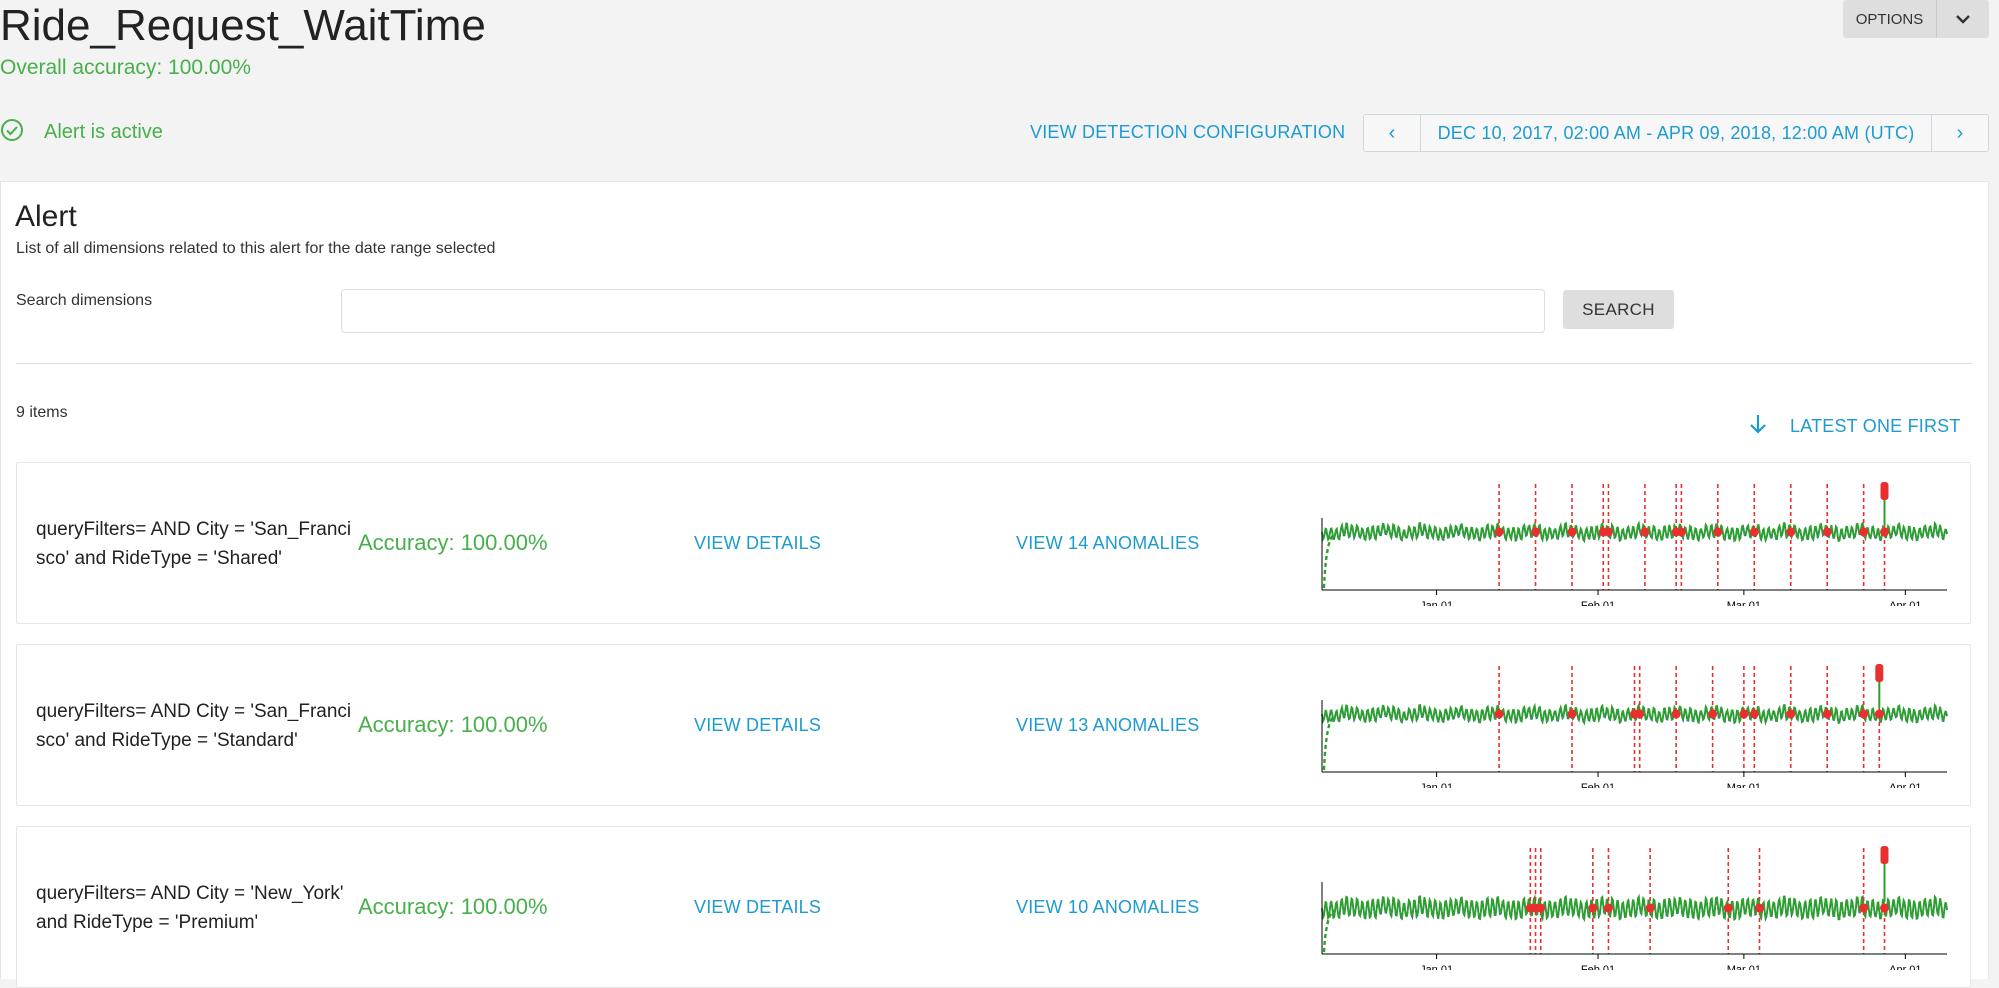 The image size is (1999, 988). I want to click on overall-accuracy: Overall accuracy: 100.00%, so click(125, 68).